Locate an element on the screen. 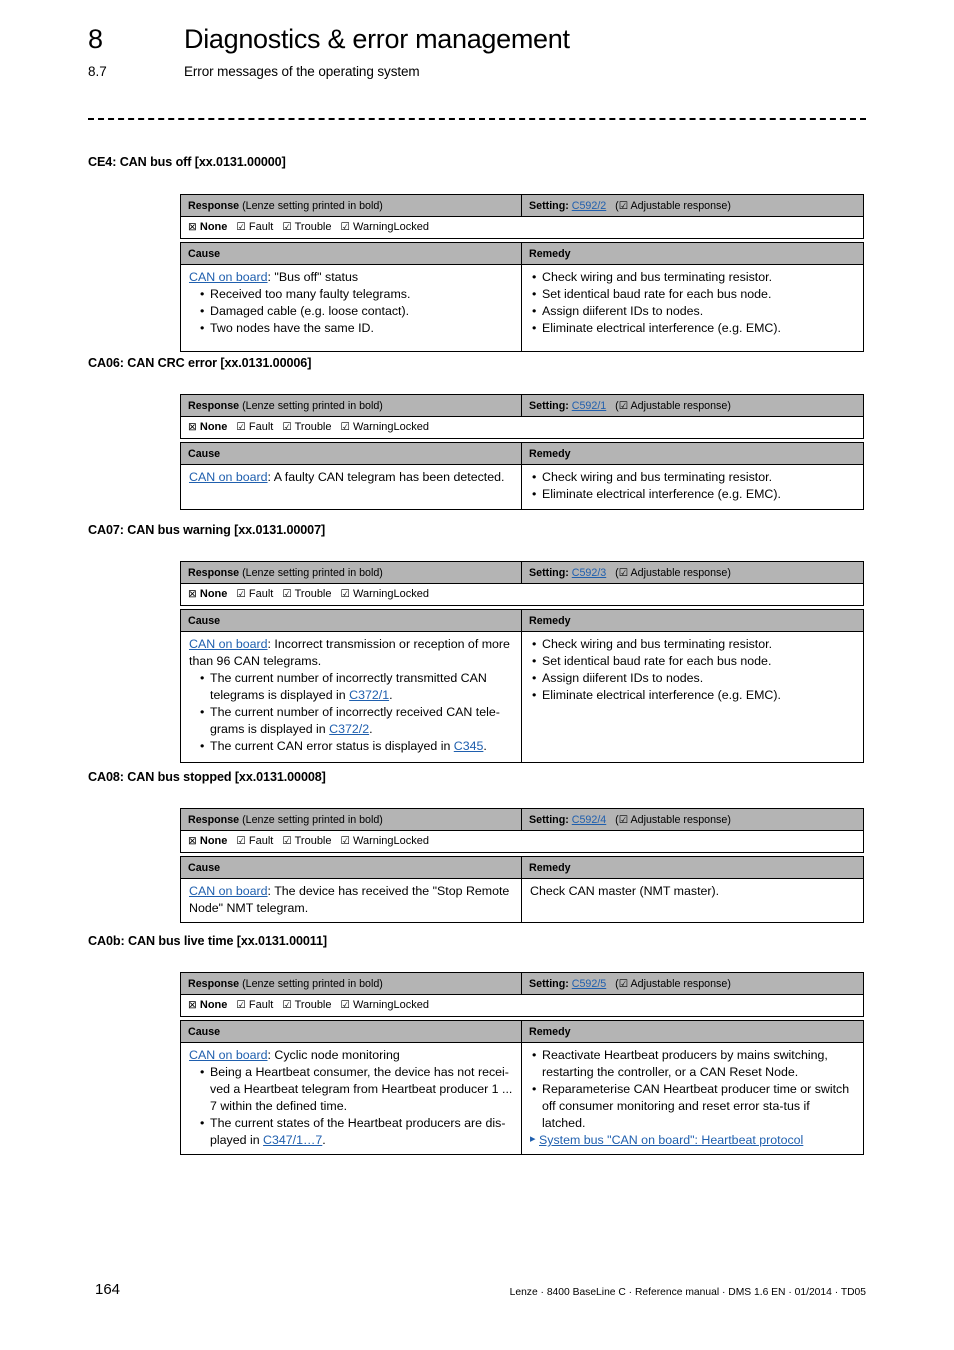  error-section-title: CA0b: CAN bus live time [xx.0131.00011] is located at coordinates (207, 941).